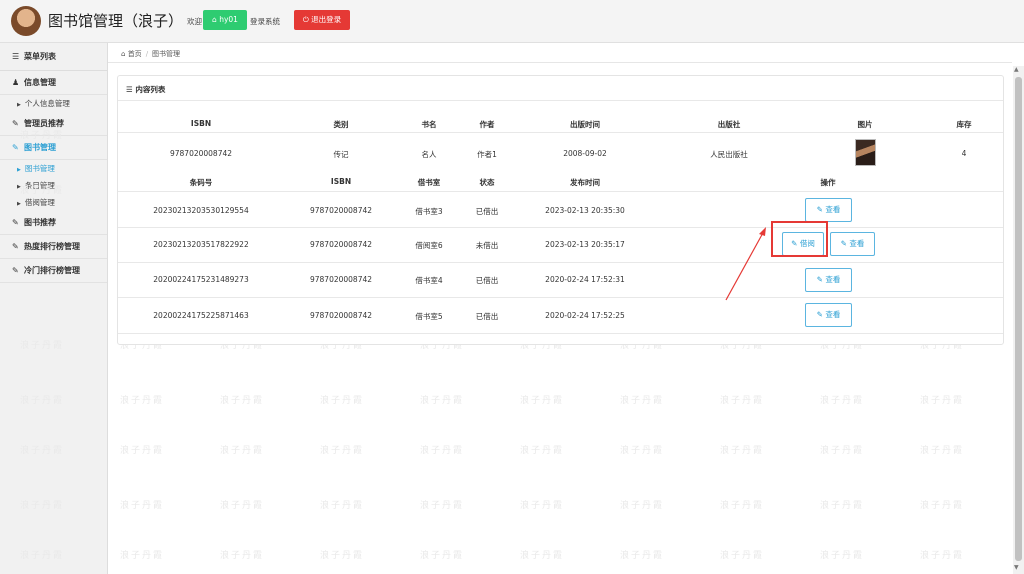  I want to click on panel-title: ☰ 内容列表, so click(146, 89).